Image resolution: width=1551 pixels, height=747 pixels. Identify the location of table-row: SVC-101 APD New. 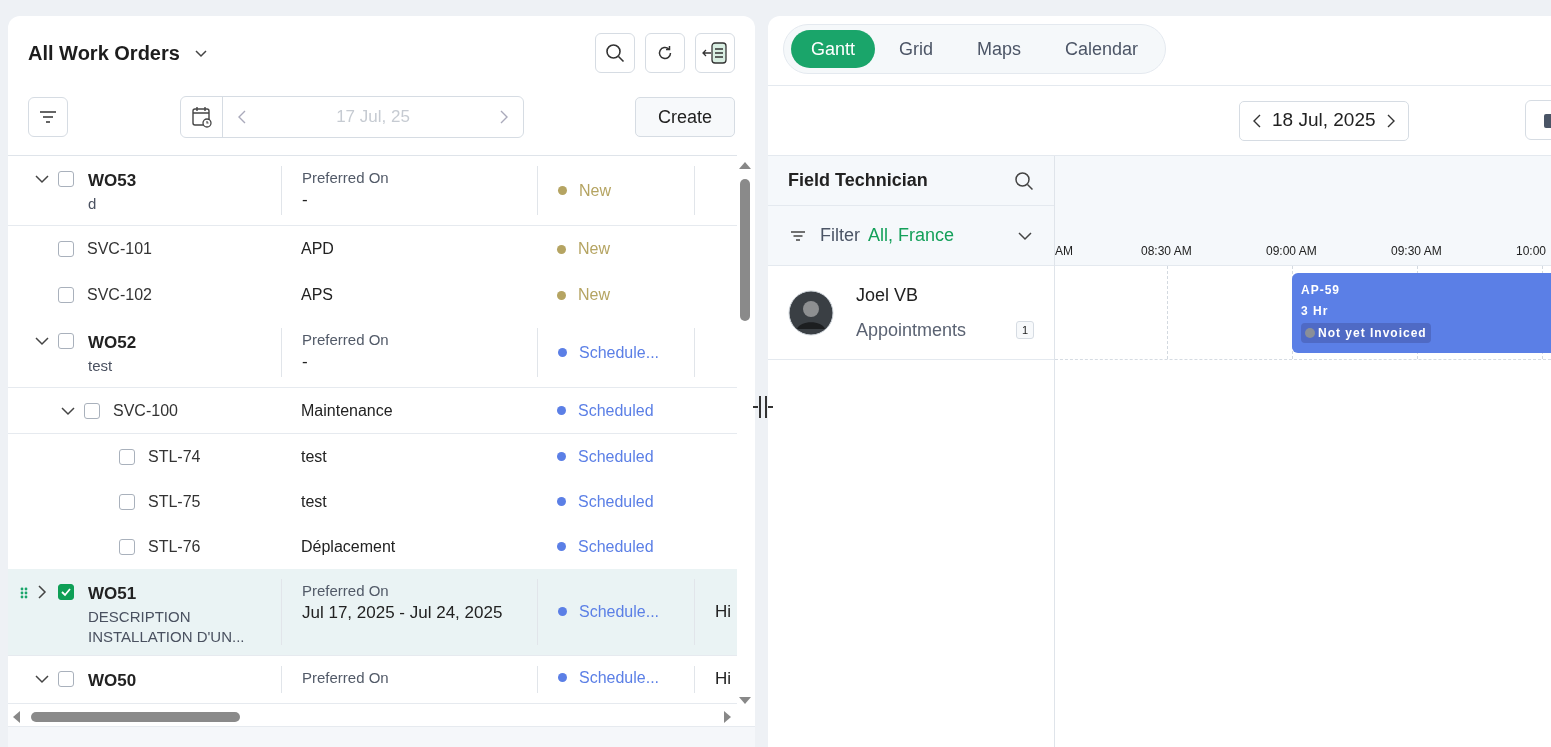
(372, 249).